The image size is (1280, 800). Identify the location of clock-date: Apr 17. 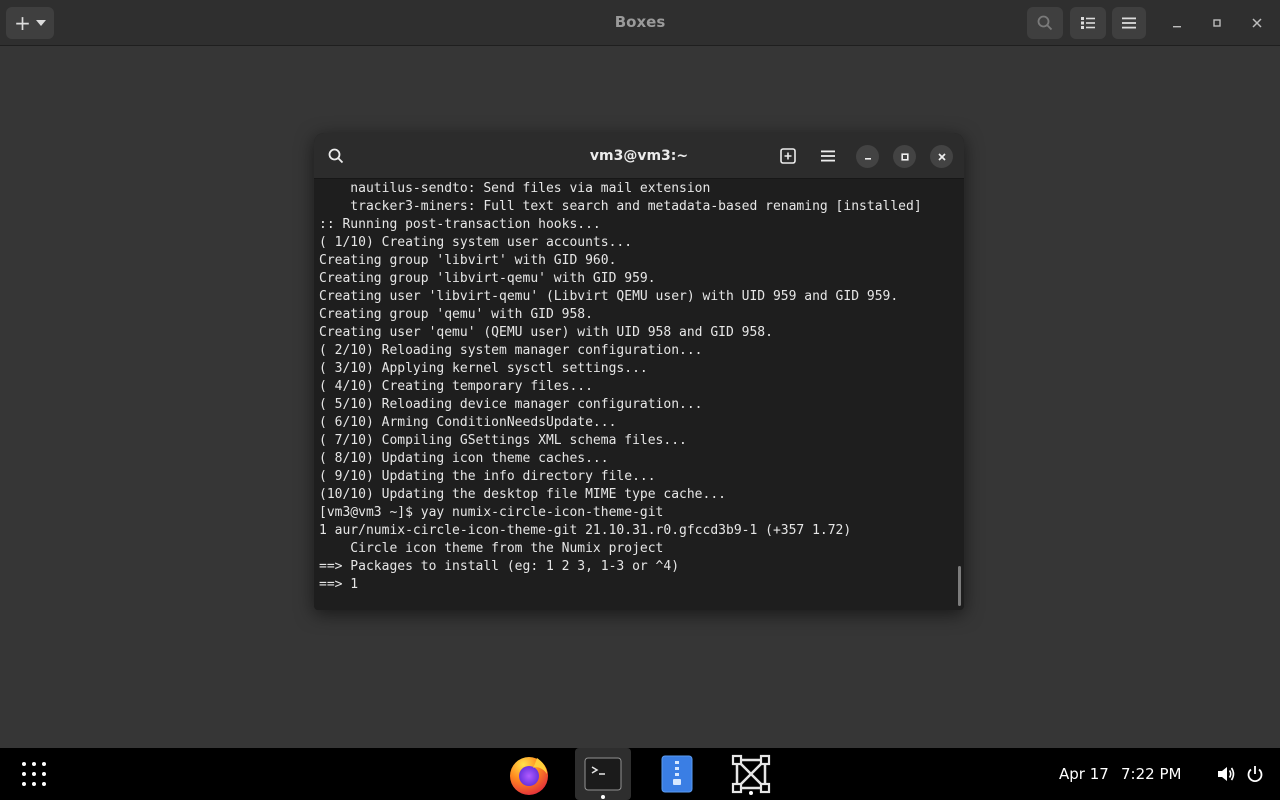
(1084, 774).